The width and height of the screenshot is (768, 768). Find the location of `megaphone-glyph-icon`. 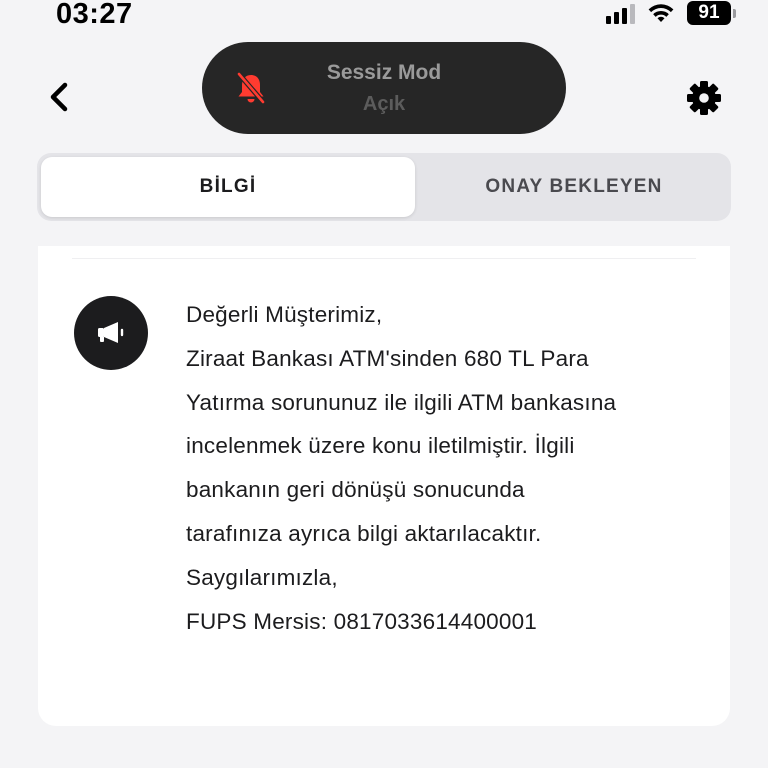

megaphone-glyph-icon is located at coordinates (111, 332).